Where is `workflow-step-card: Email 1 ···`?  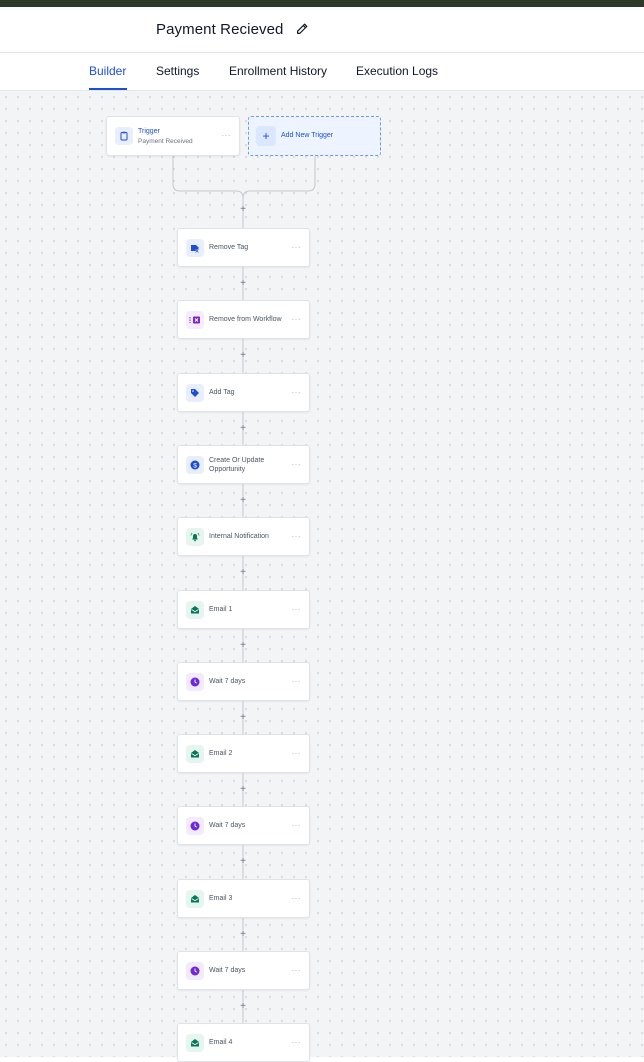
workflow-step-card: Email 1 ··· is located at coordinates (243, 609).